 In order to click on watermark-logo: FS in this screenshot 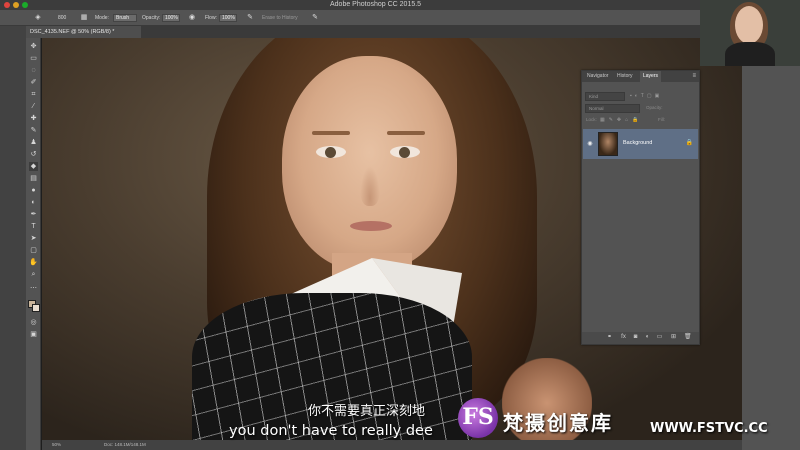, I will do `click(478, 418)`.